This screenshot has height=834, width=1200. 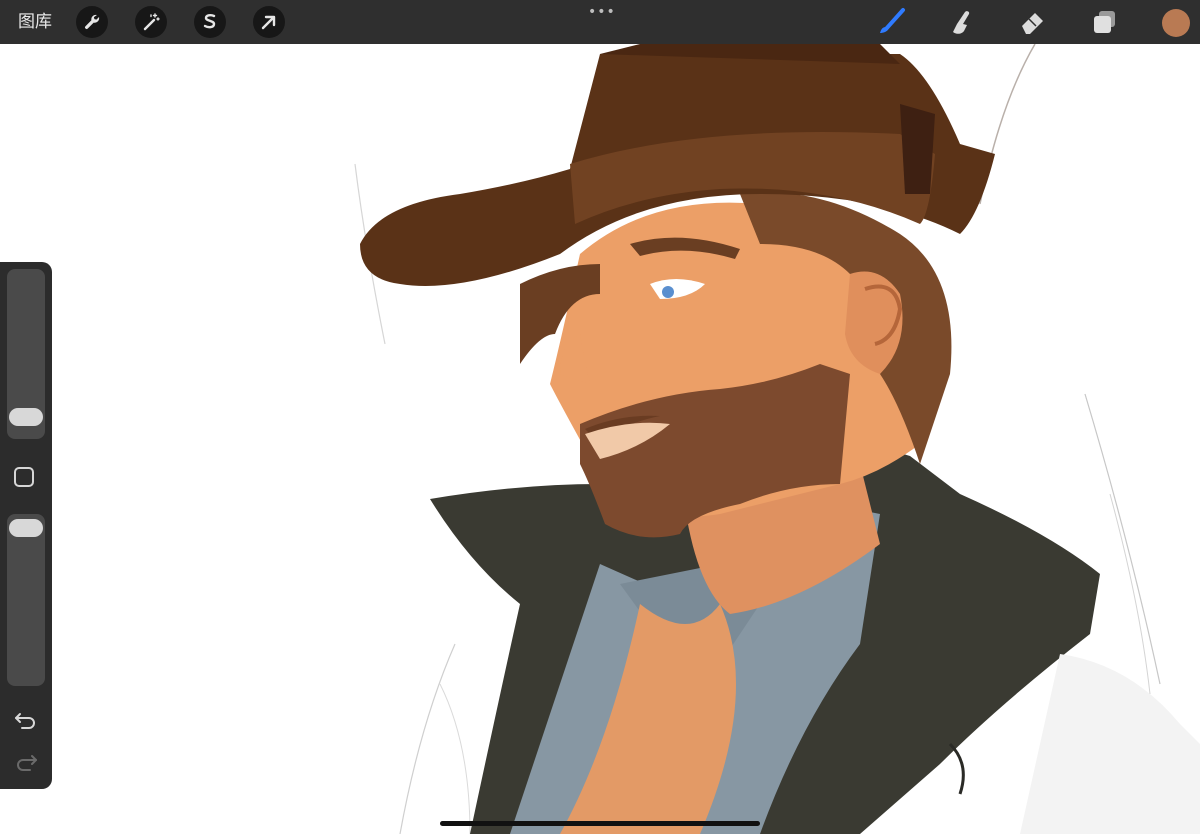 I want to click on brush-sidebar, so click(x=26, y=525).